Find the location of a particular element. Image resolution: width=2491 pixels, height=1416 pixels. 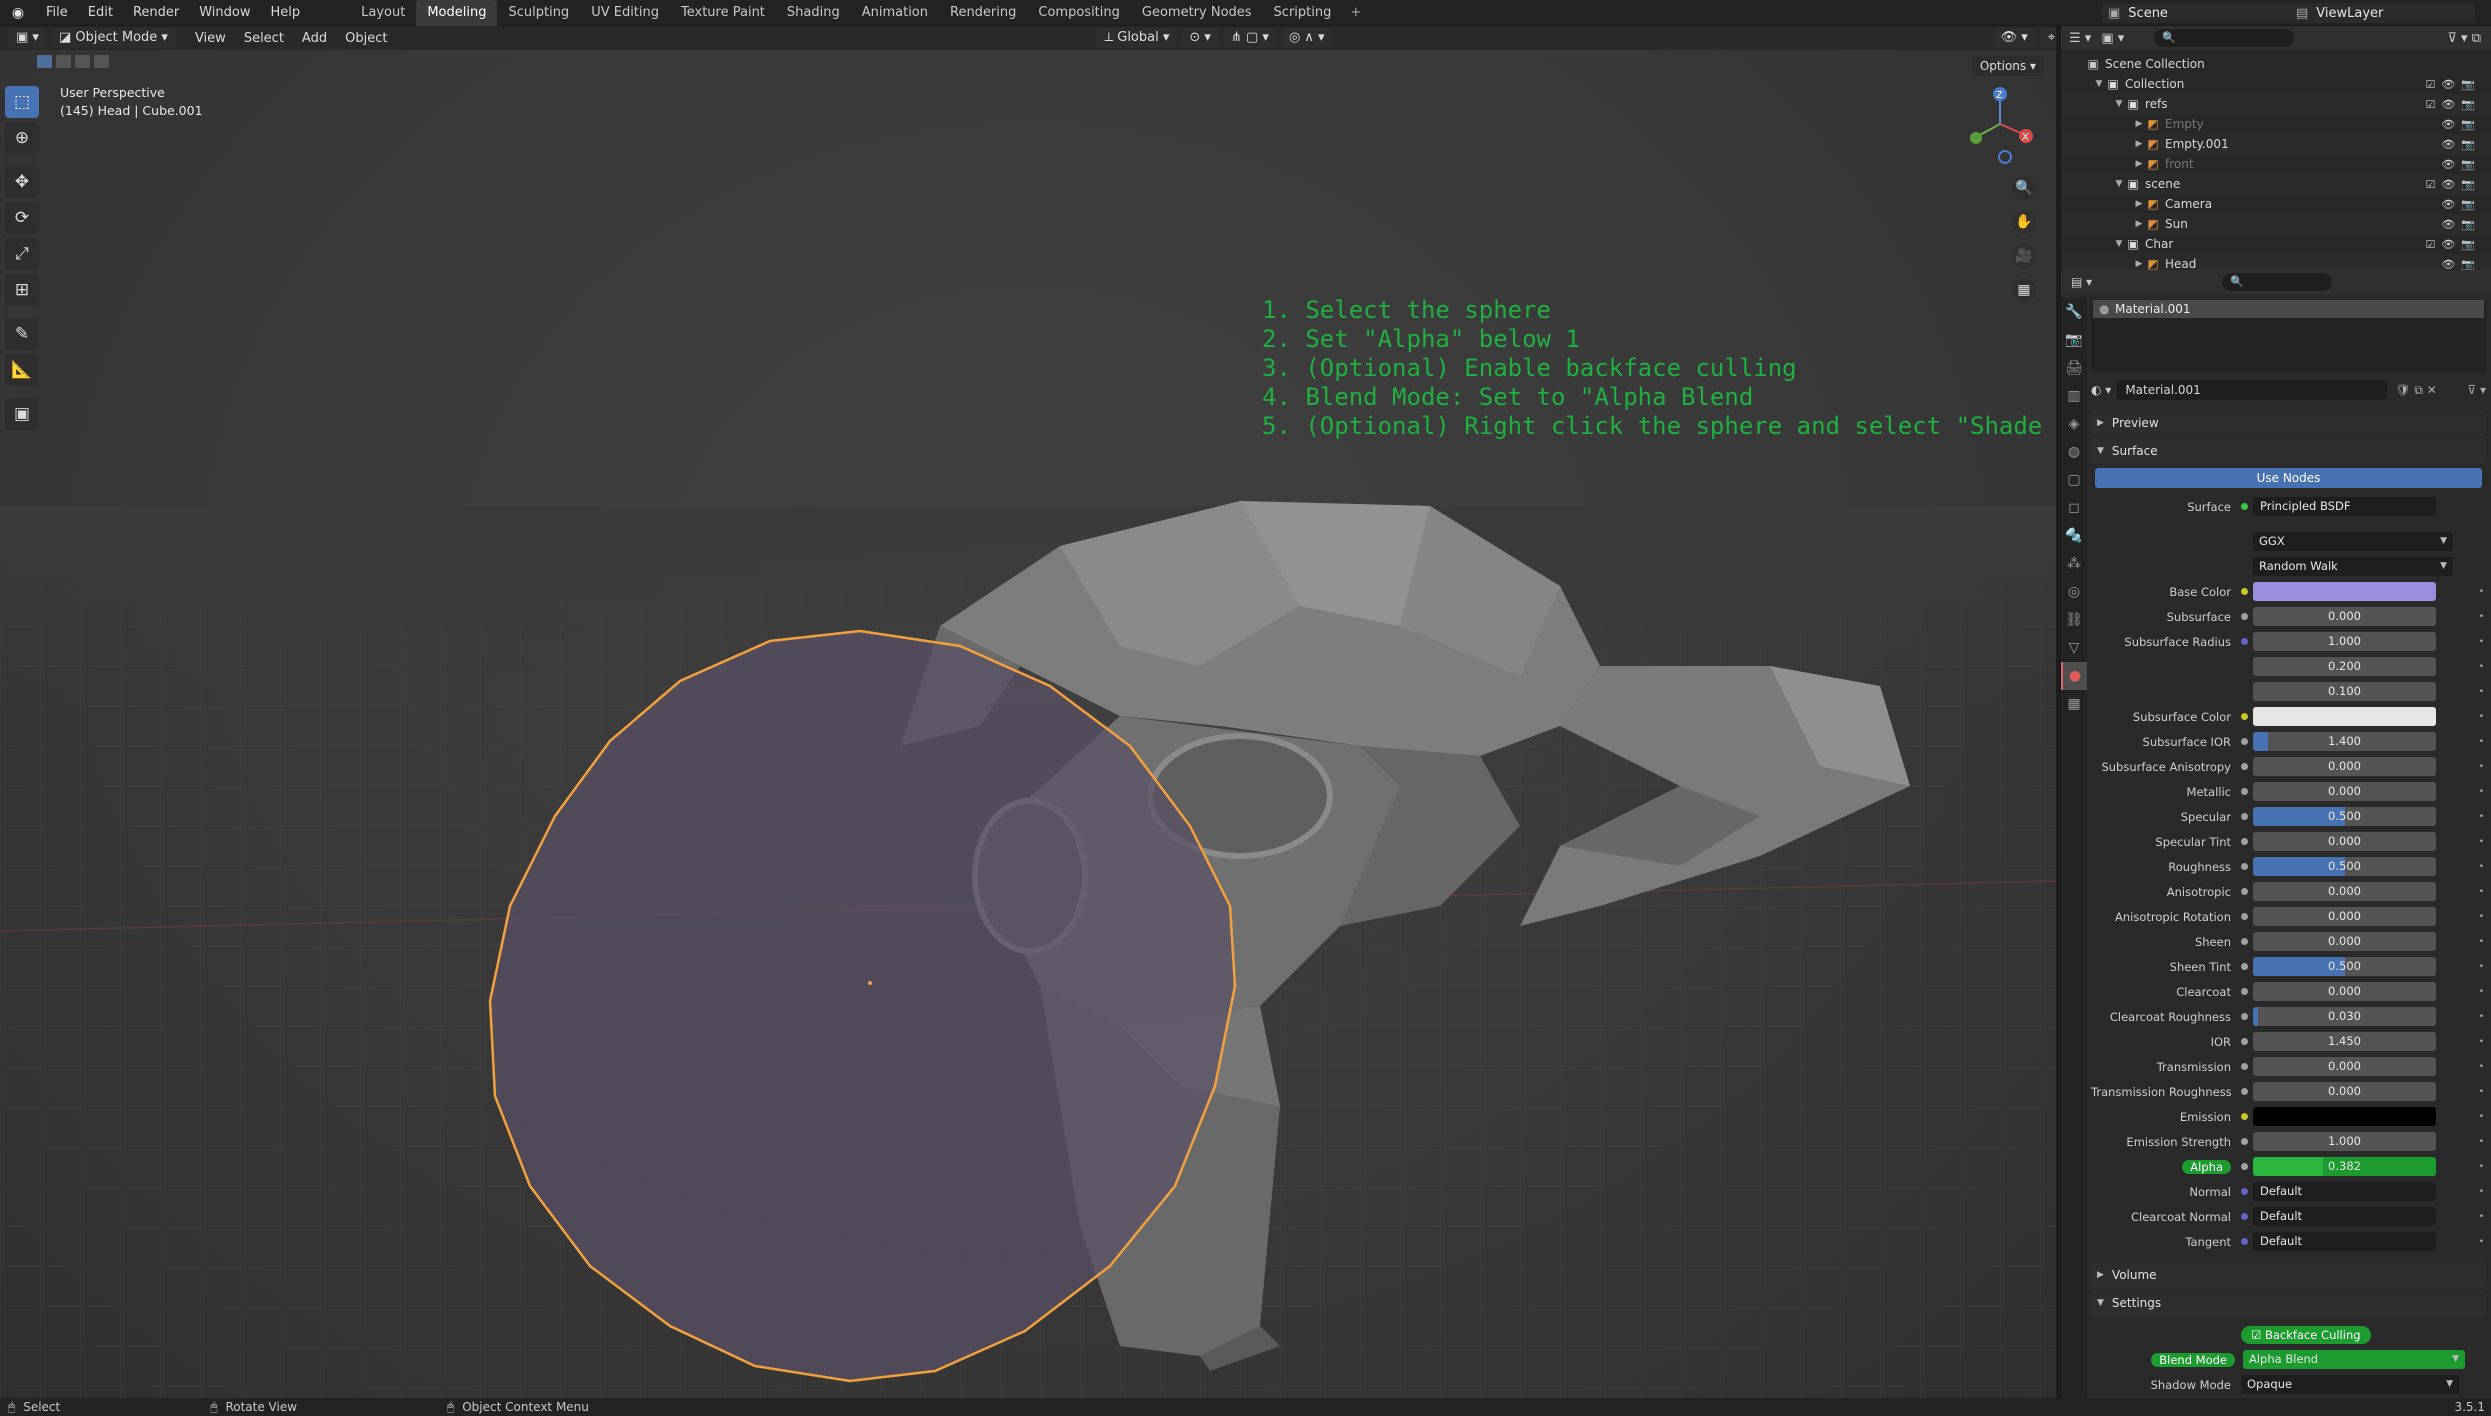

visibility-icon: 👁 ▾ is located at coordinates (2014, 38).